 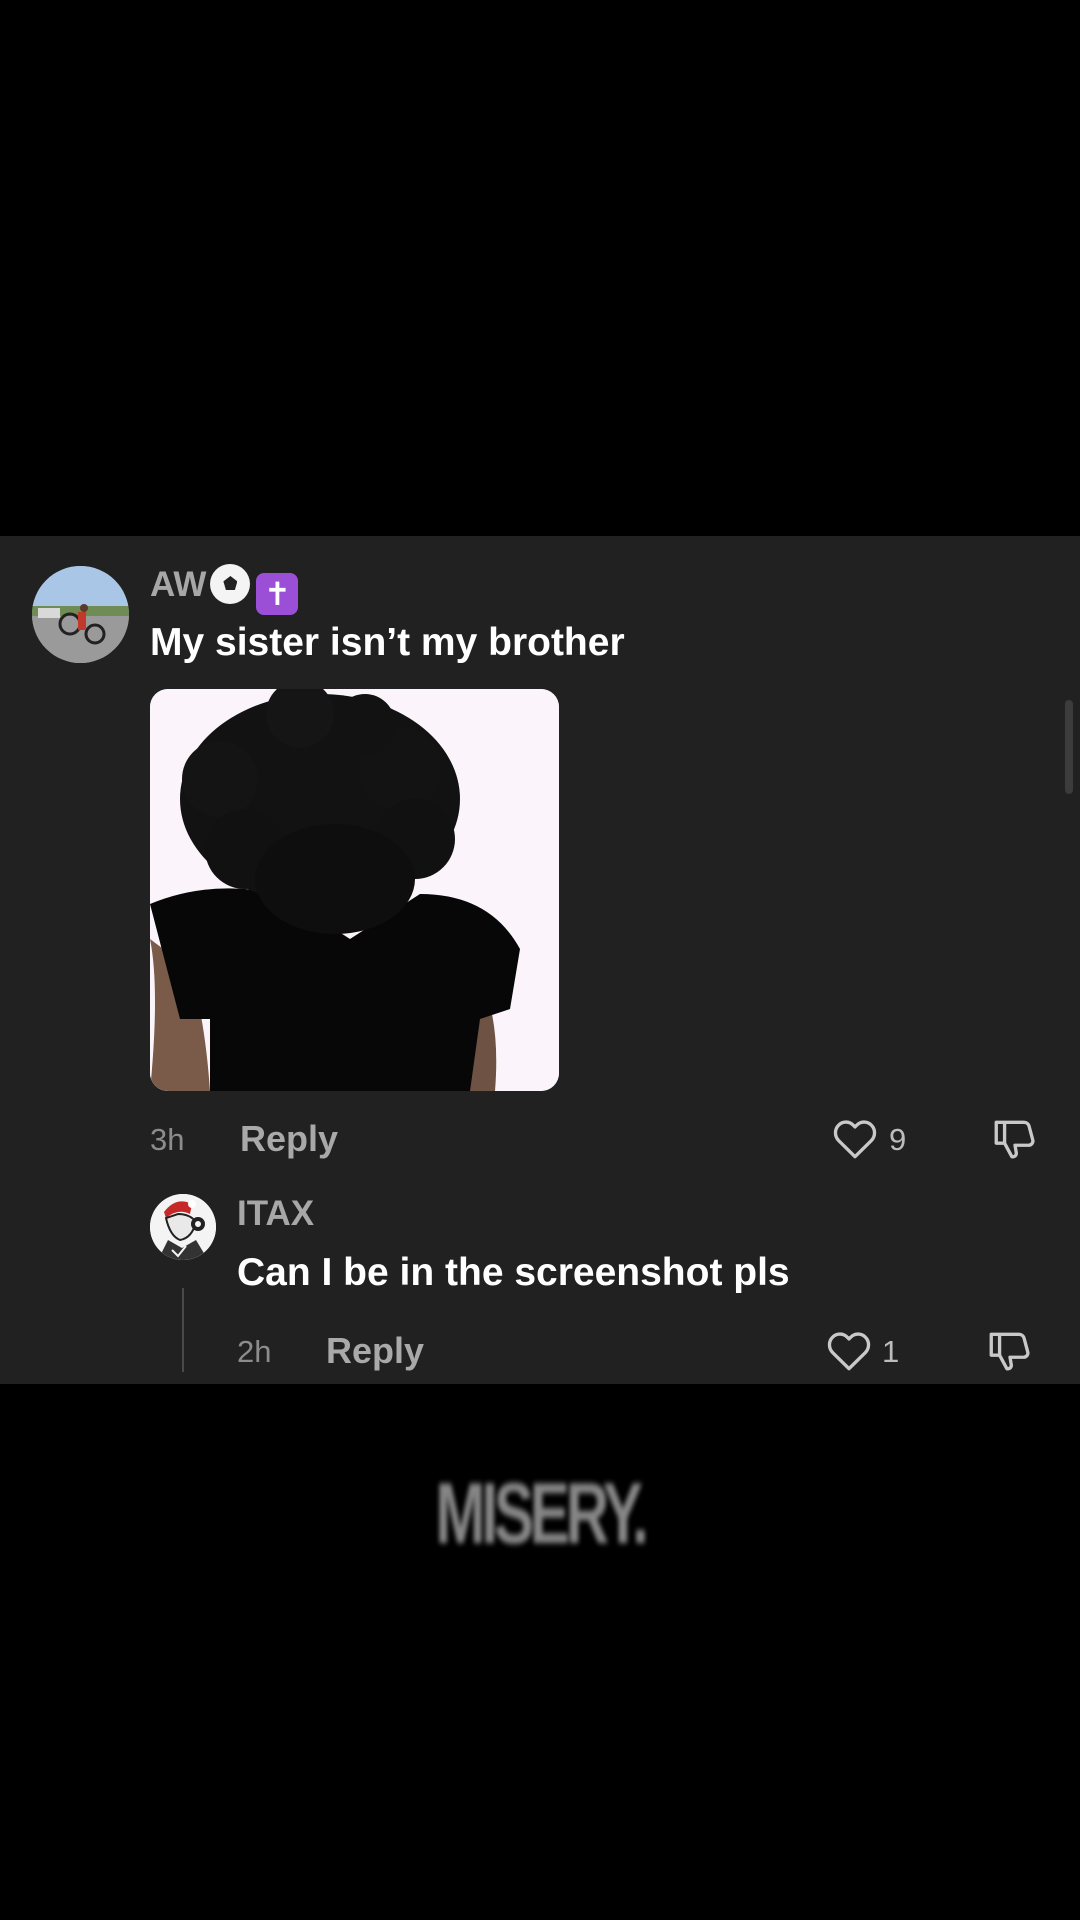 I want to click on comment-time: 3h, so click(x=167, y=1139).